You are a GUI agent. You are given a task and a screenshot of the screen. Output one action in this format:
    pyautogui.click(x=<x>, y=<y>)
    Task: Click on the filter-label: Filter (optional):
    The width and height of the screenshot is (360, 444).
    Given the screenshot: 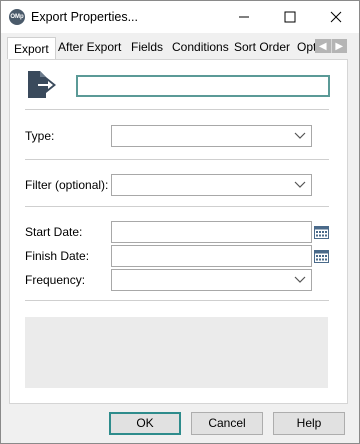 What is the action you would take?
    pyautogui.click(x=67, y=185)
    